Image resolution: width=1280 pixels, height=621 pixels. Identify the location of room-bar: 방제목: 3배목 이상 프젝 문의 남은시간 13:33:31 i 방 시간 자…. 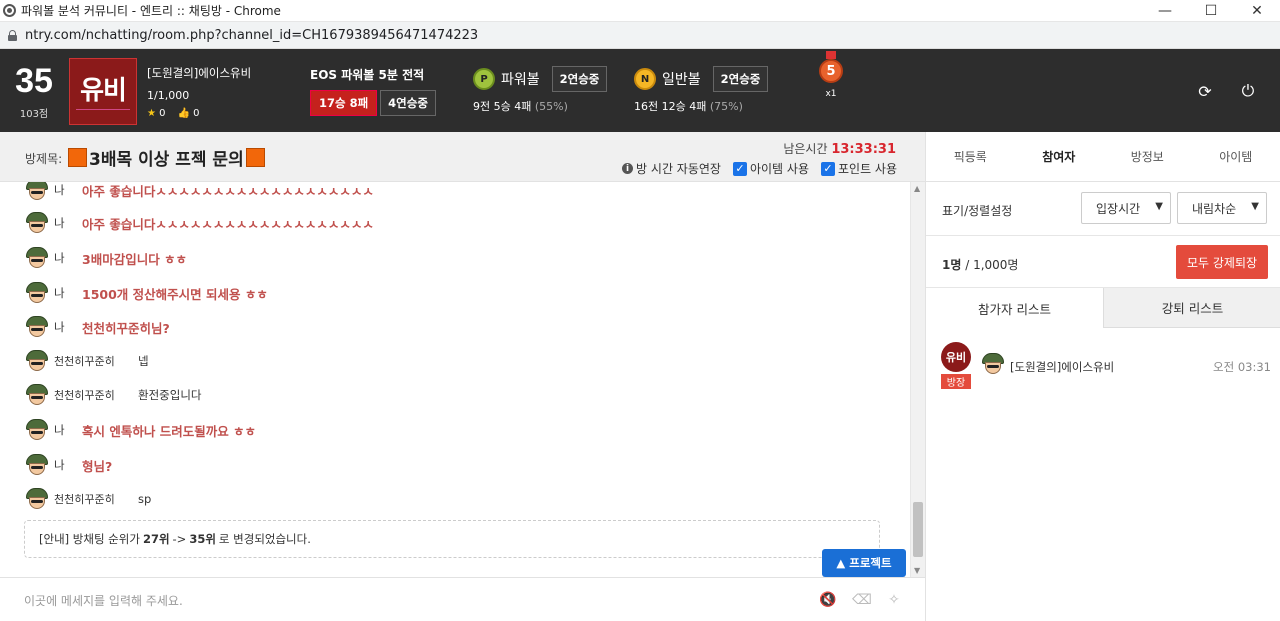
(462, 157).